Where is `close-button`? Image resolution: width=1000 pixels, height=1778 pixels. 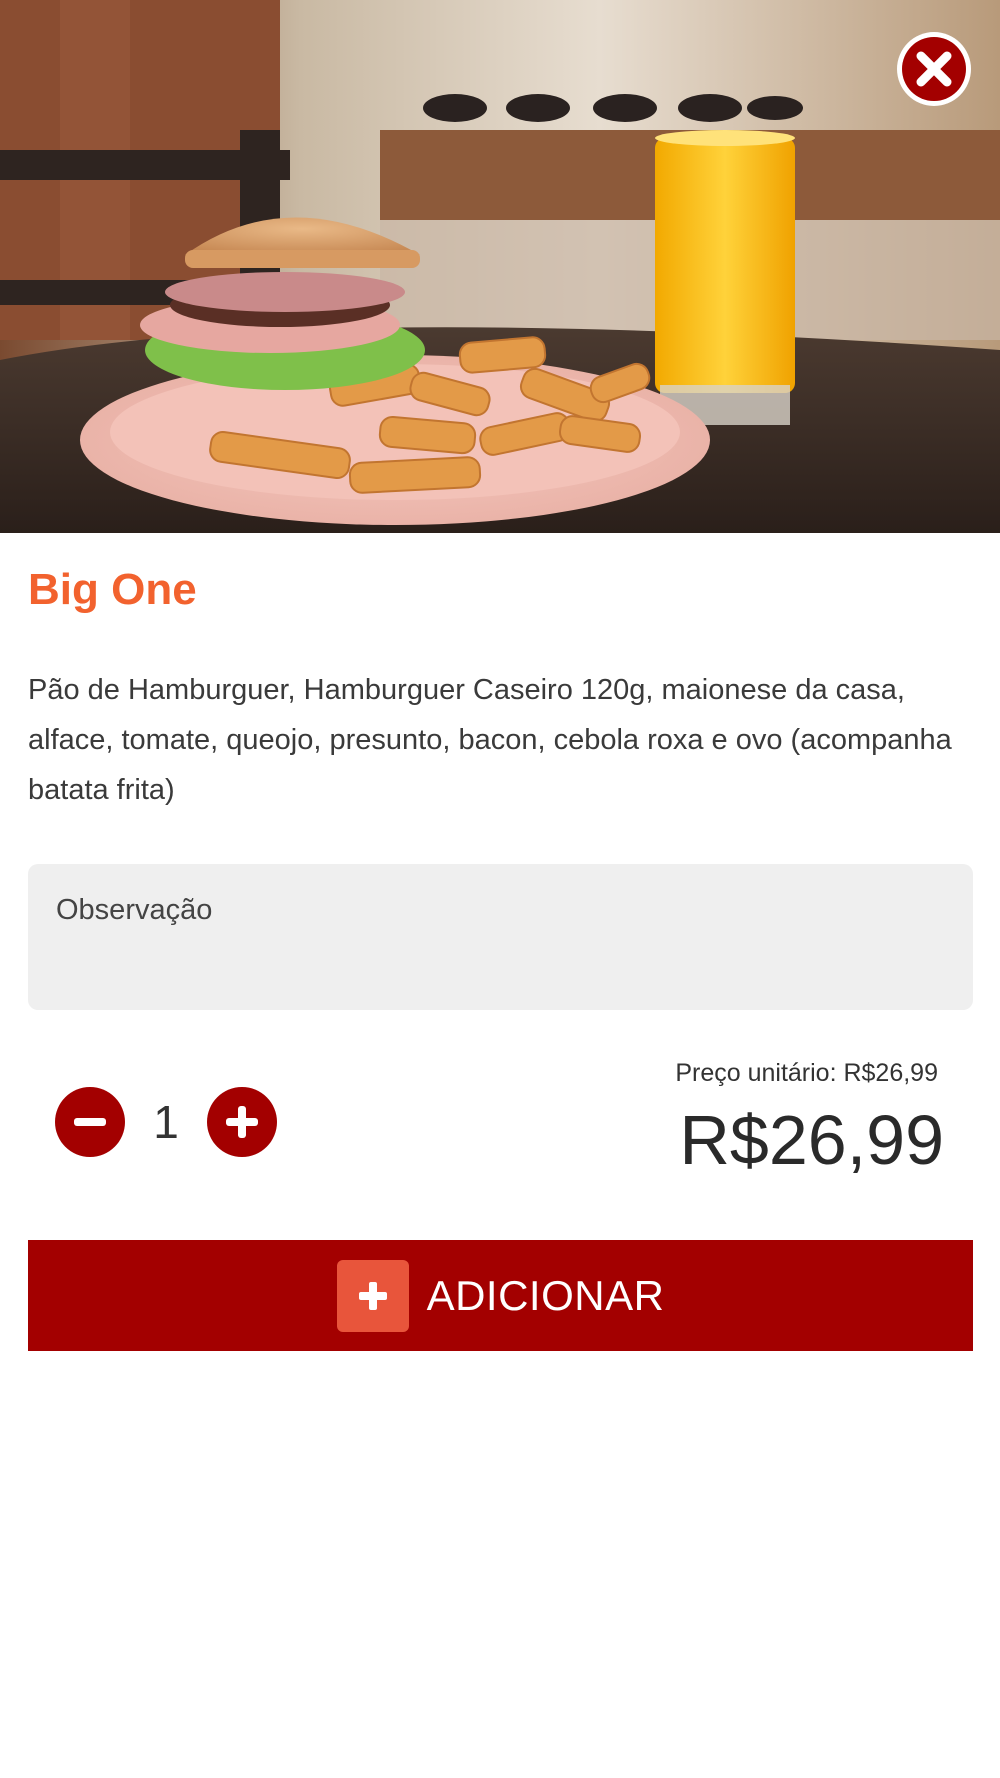 close-button is located at coordinates (934, 69).